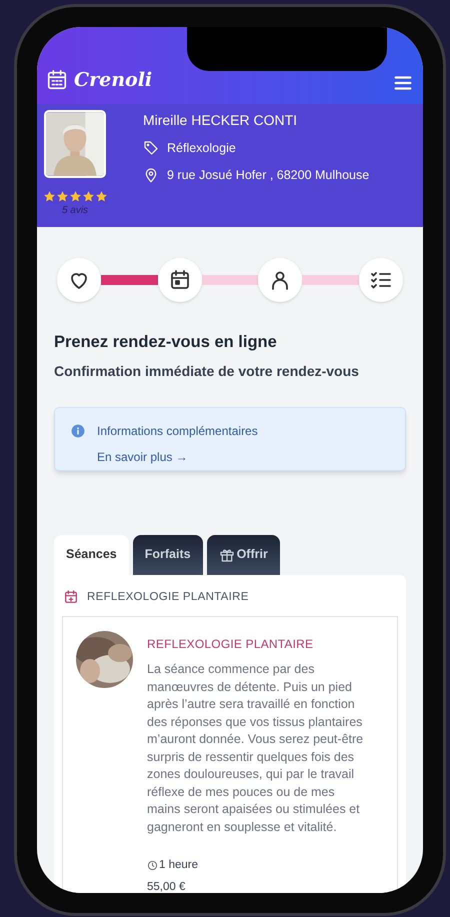 Image resolution: width=450 pixels, height=917 pixels. What do you see at coordinates (207, 371) in the screenshot?
I see `page-subheading: Confirmation immédiate de votre rendez-vous` at bounding box center [207, 371].